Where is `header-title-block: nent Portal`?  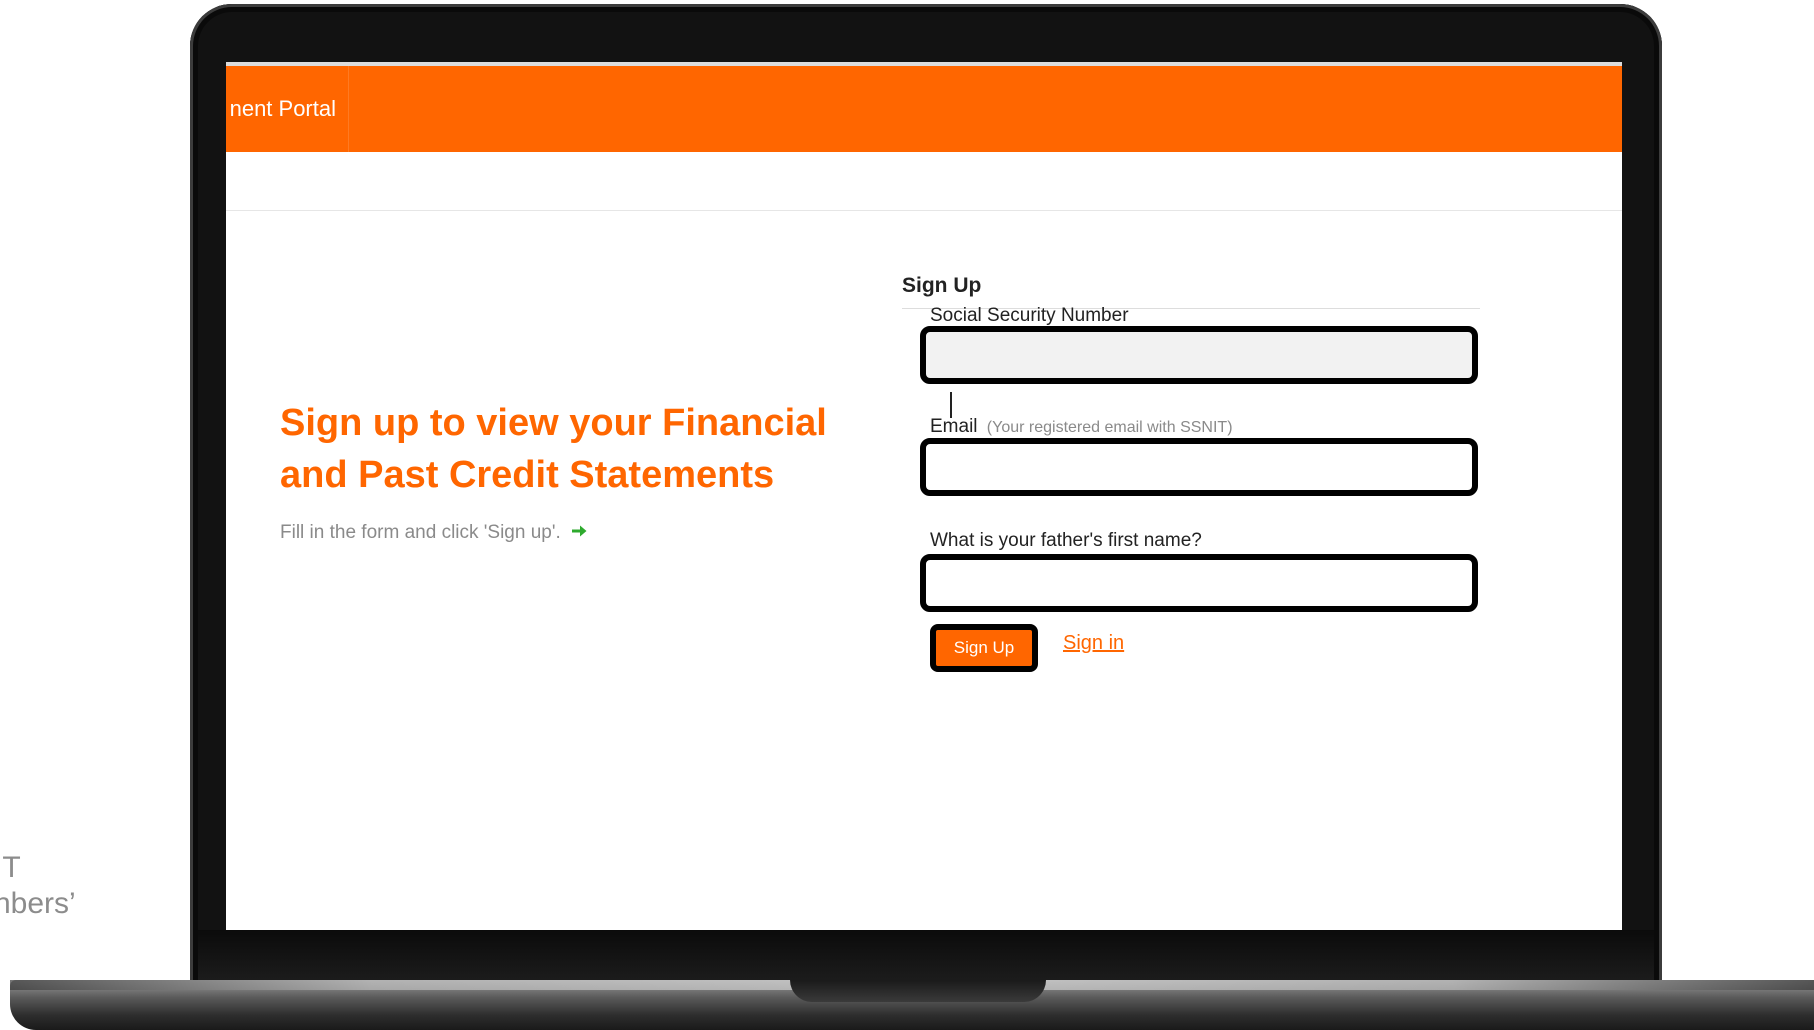 header-title-block: nent Portal is located at coordinates (287, 109).